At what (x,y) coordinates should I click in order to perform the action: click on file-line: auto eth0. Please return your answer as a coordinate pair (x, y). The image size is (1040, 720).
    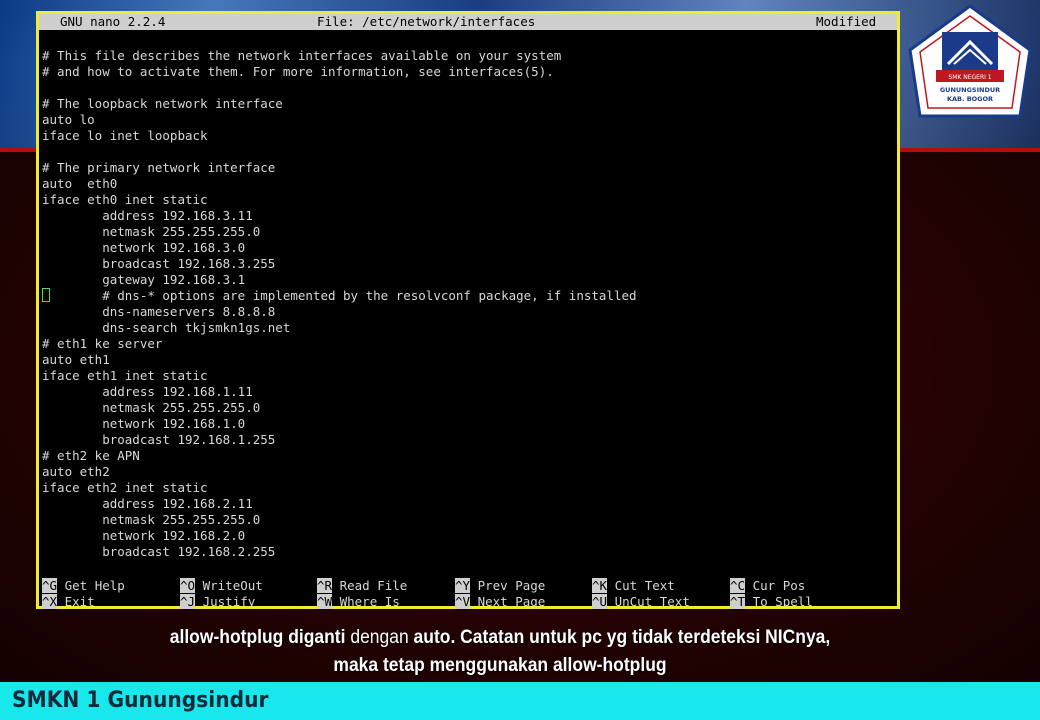
    Looking at the image, I should click on (80, 183).